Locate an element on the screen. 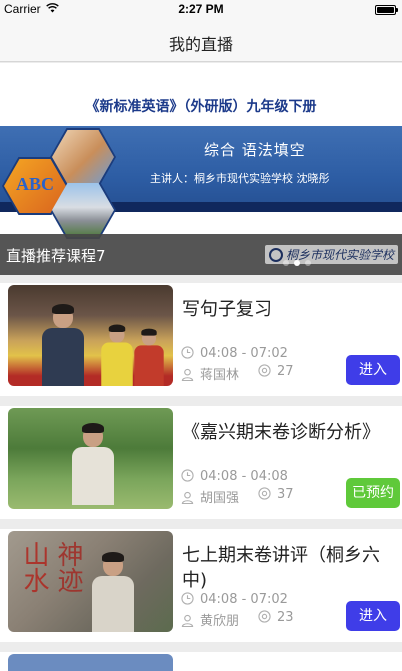 The image size is (402, 671). banner-caption: 直播推荐课程7 is located at coordinates (56, 256).